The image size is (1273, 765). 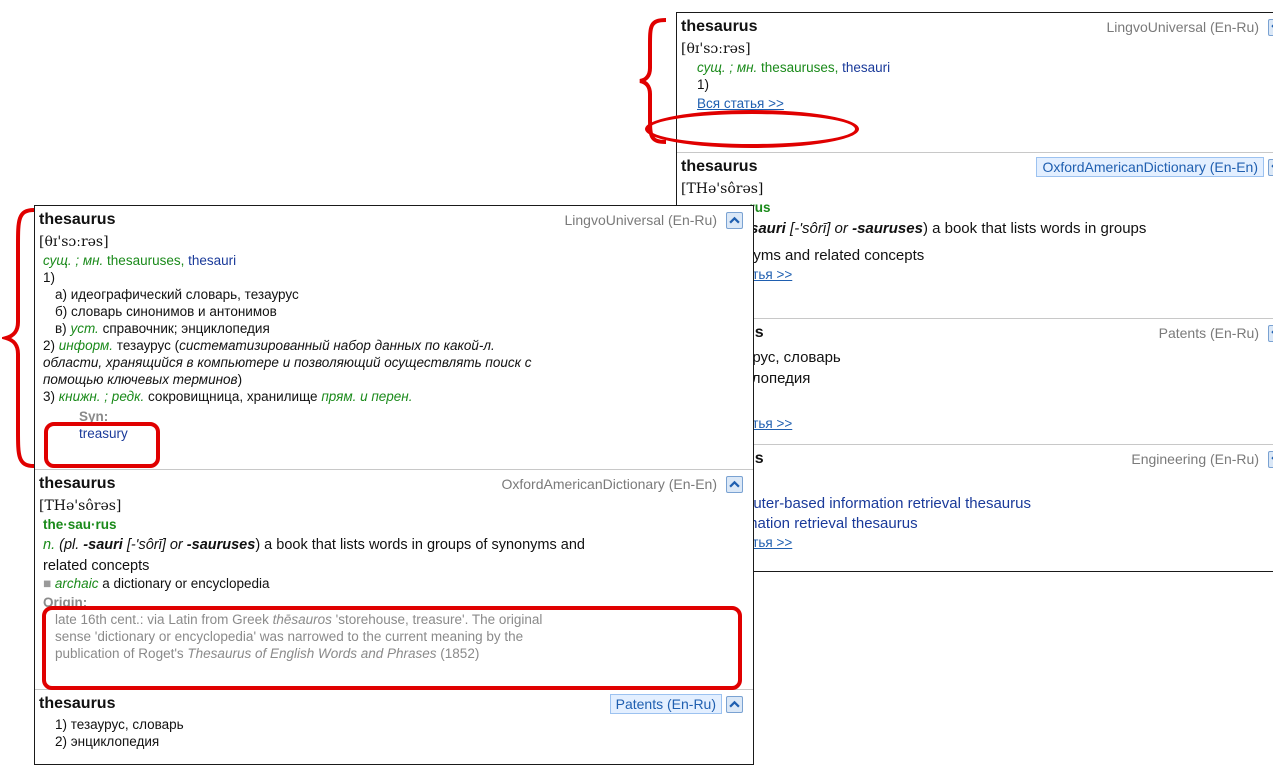 What do you see at coordinates (76, 583) in the screenshot?
I see `grammar-label: archaic` at bounding box center [76, 583].